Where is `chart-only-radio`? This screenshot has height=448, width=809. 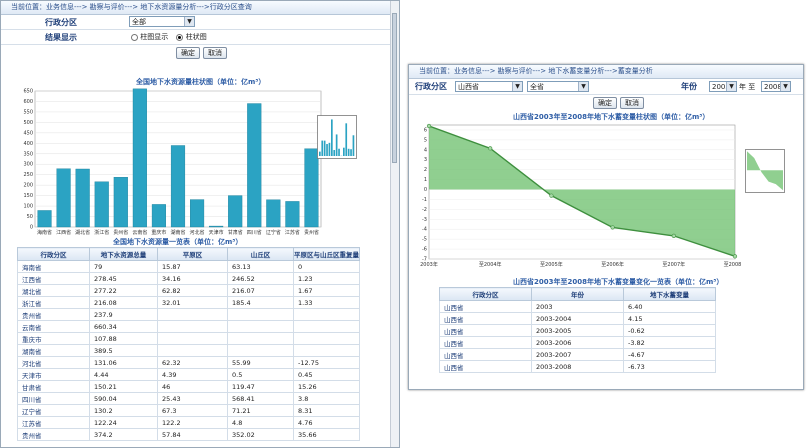 chart-only-radio is located at coordinates (134, 37).